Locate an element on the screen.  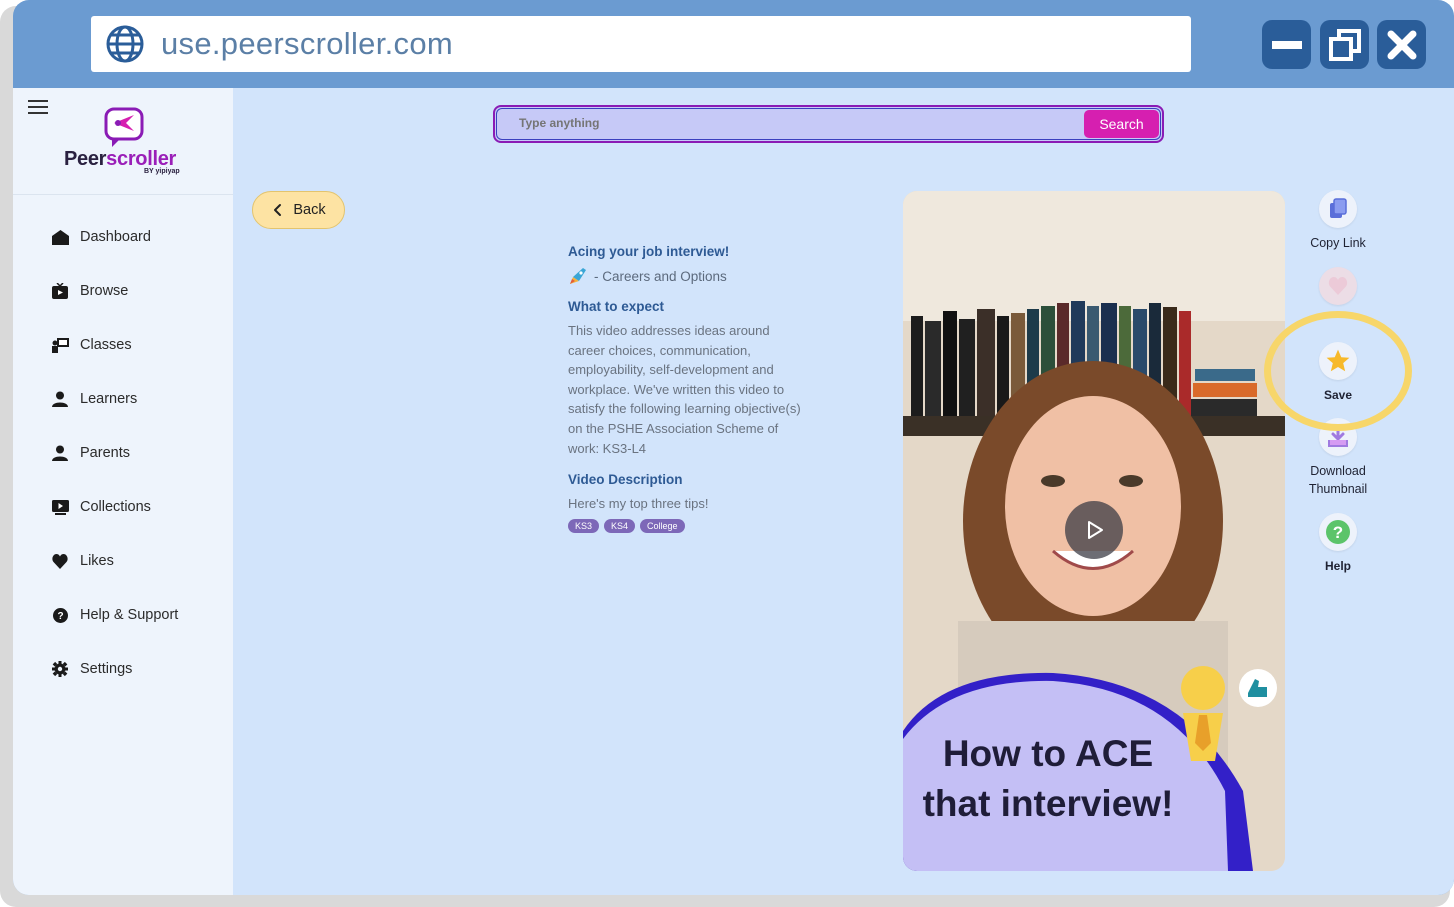
back-button: Back is located at coordinates (298, 210).